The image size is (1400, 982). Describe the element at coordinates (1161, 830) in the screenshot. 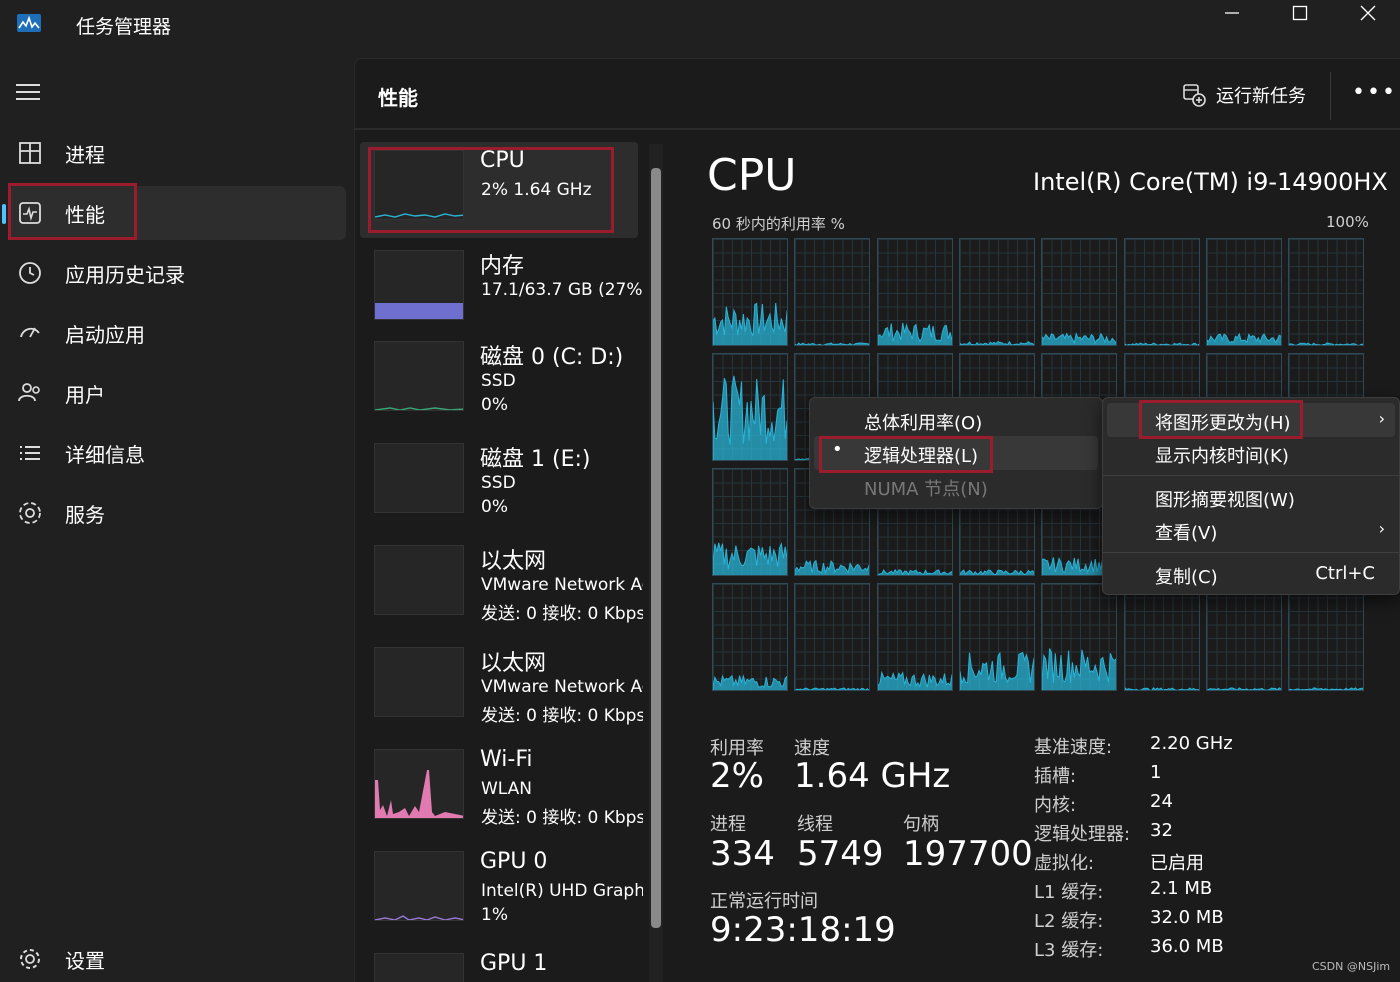

I see `logical-processors-value: 32` at that location.